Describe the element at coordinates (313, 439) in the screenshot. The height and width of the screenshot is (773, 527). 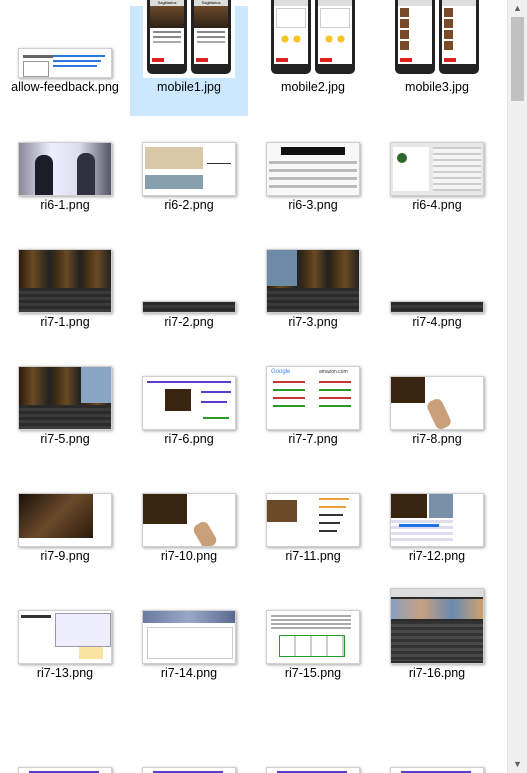
I see `file-name: ri7-7.png` at that location.